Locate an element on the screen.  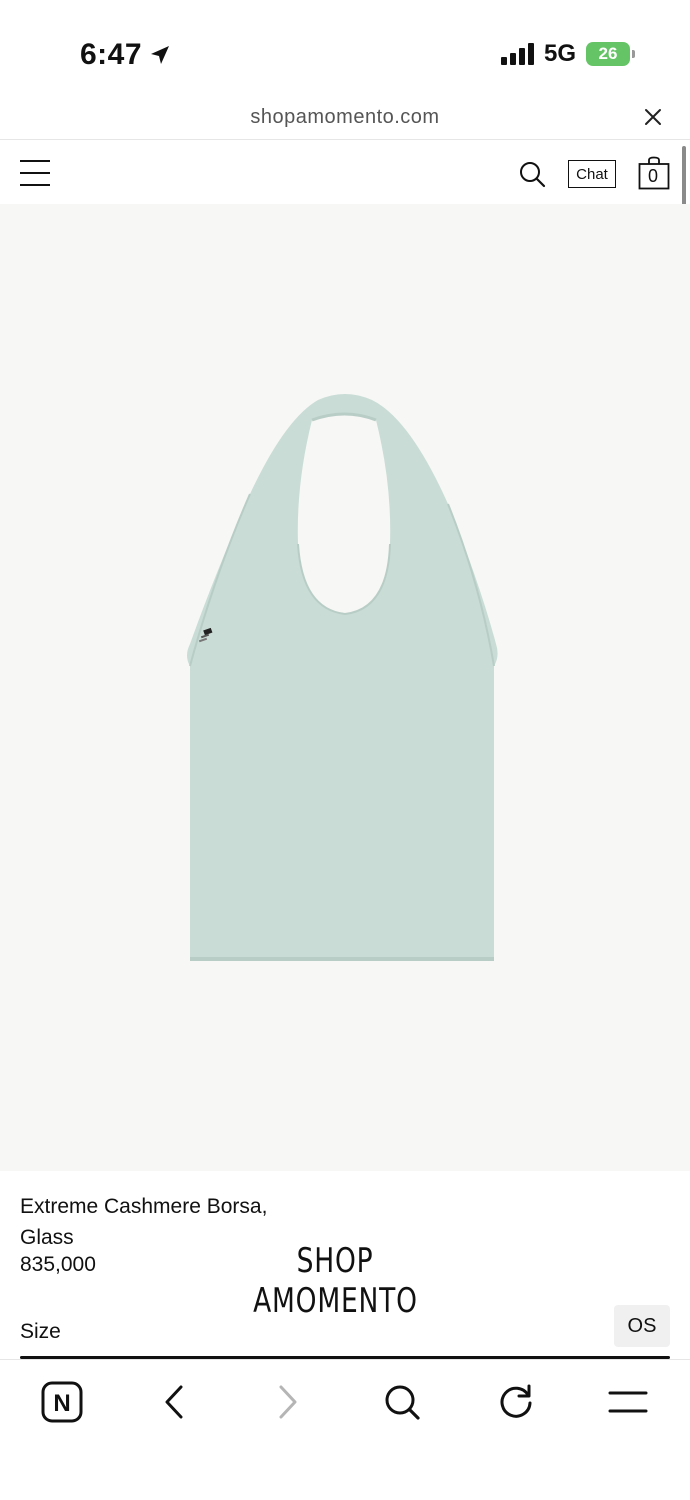
status-bar: 6:47 5G 26 is located at coordinates (345, 50).